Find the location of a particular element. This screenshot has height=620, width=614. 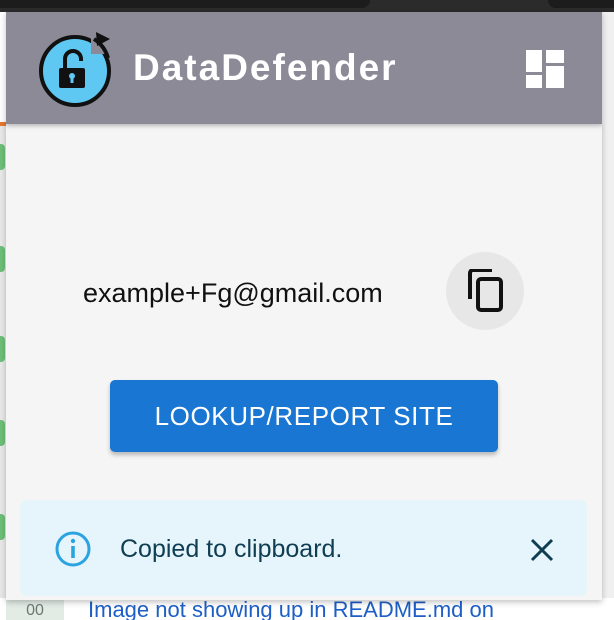

lookup-report-site-button: LOOKUP/REPORT SITE is located at coordinates (304, 416).